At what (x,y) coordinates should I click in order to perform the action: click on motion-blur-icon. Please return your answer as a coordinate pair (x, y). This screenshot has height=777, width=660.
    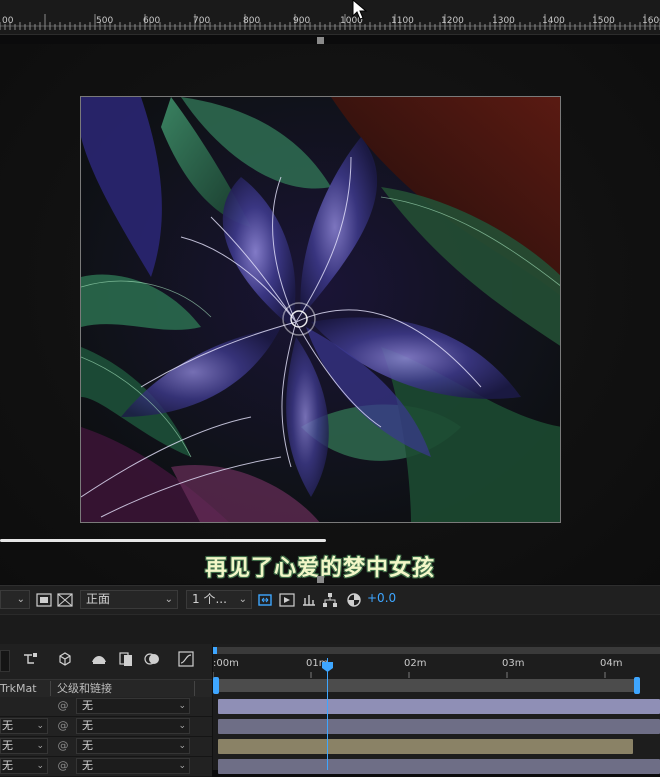
    Looking at the image, I should click on (152, 659).